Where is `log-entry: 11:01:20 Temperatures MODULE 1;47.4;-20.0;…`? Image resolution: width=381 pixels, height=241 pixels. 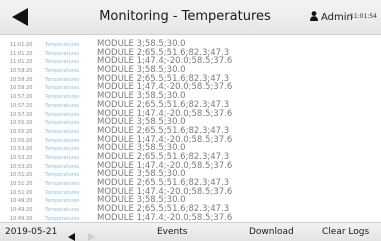 log-entry: 11:01:20 Temperatures MODULE 1;47.4;-20.0;… is located at coordinates (194, 60).